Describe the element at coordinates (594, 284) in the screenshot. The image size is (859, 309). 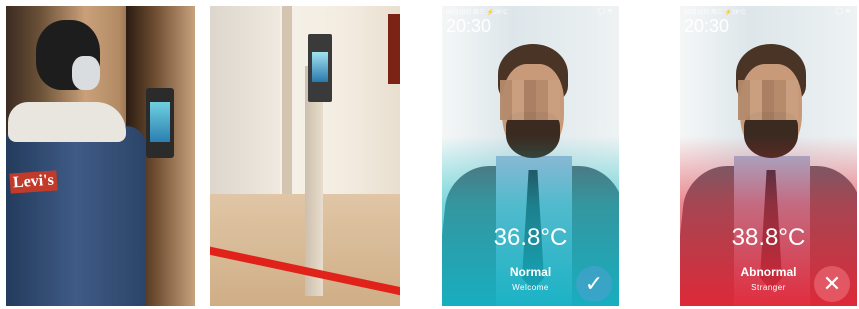
I see `checkmark-icon: ✓` at that location.